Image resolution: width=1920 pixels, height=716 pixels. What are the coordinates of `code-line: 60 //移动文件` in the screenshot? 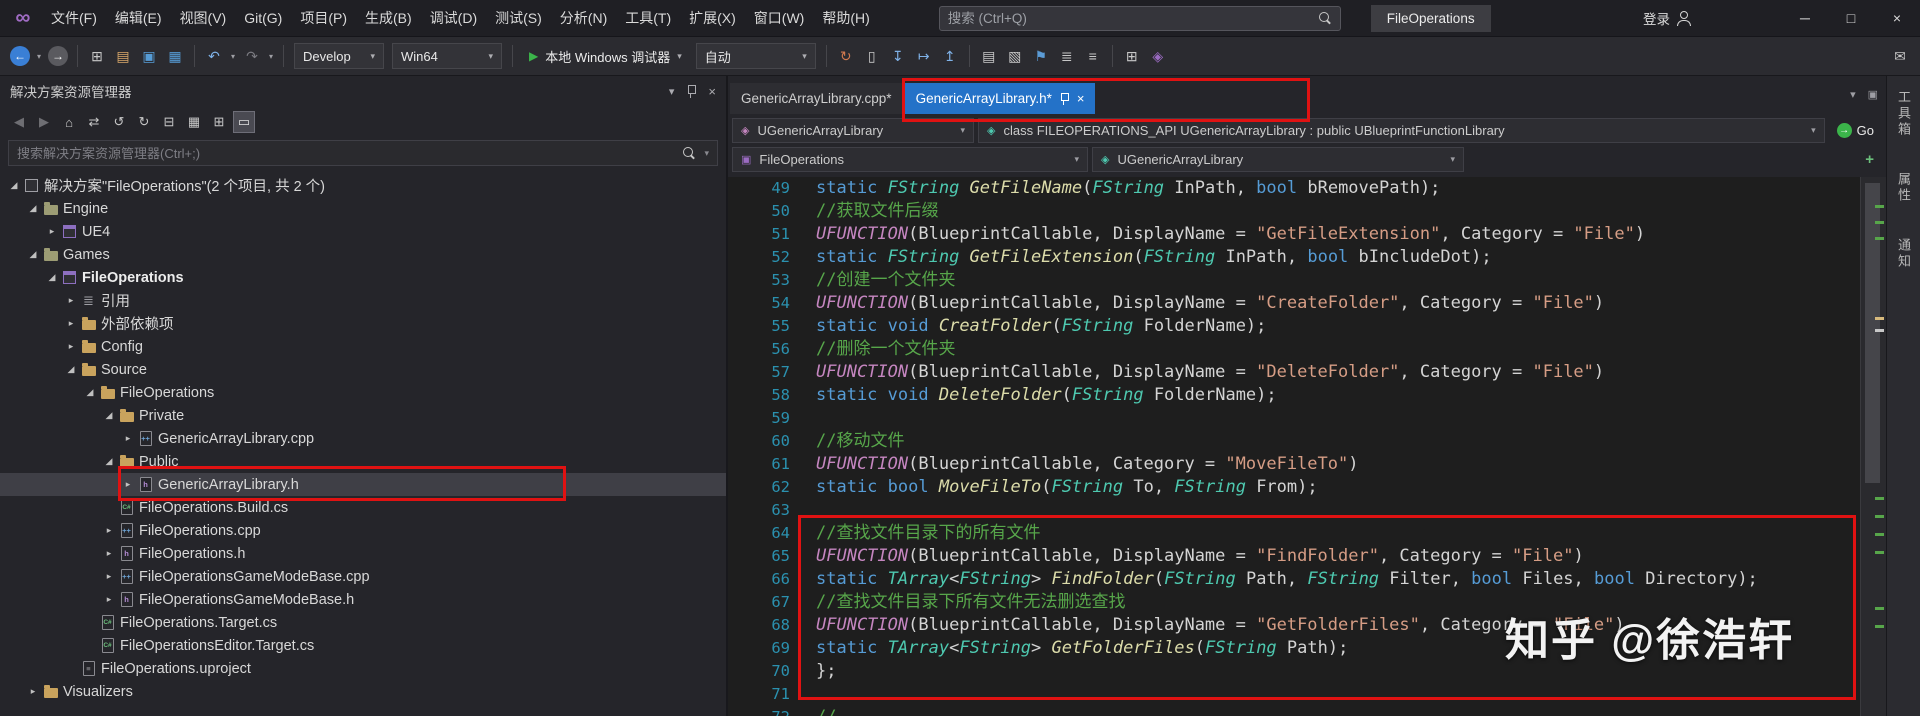 It's located at (1294, 441).